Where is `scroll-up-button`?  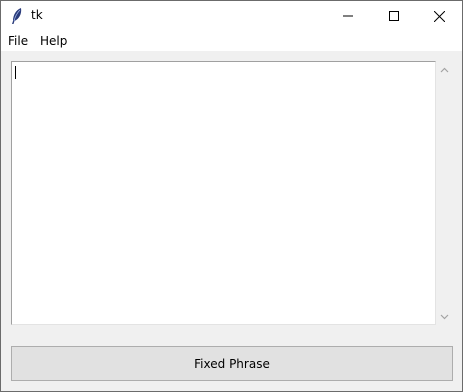 scroll-up-button is located at coordinates (444, 69).